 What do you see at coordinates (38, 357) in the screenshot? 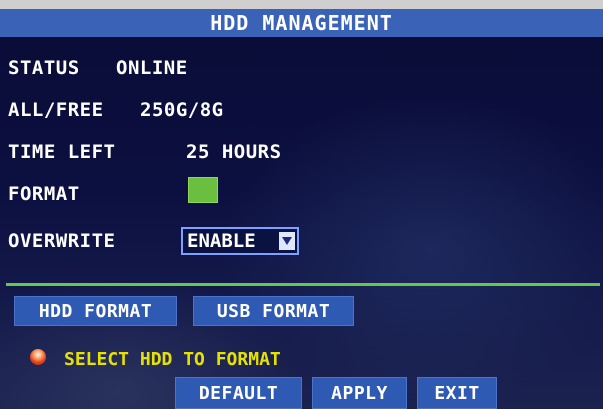
I see `status-led-icon` at bounding box center [38, 357].